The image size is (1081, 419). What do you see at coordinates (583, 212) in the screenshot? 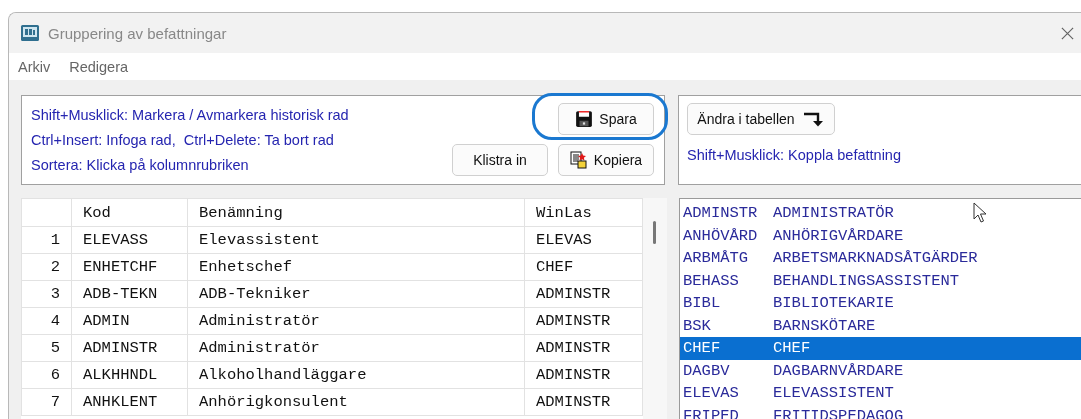
I see `column-header: WinLas` at bounding box center [583, 212].